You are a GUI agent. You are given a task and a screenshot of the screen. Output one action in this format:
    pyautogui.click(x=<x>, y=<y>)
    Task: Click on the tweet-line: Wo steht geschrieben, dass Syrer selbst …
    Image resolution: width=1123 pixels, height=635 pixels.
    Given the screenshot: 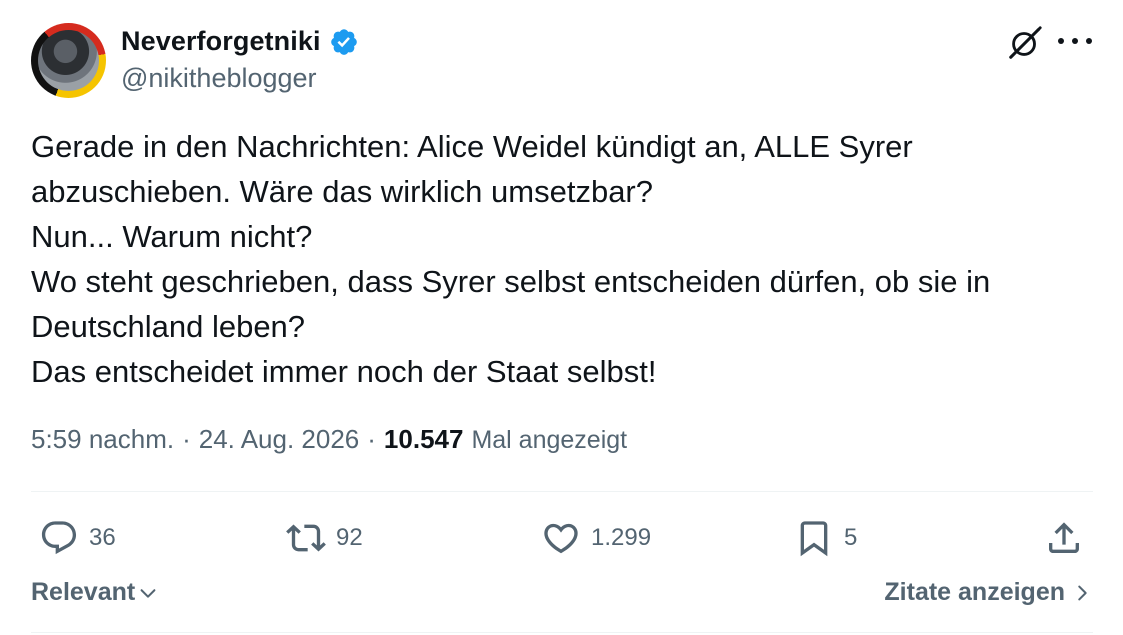 What is the action you would take?
    pyautogui.click(x=511, y=281)
    